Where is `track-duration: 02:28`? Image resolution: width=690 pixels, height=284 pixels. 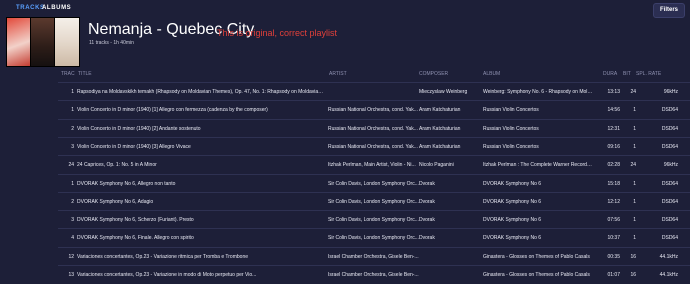
track-duration: 02:28 is located at coordinates (613, 165).